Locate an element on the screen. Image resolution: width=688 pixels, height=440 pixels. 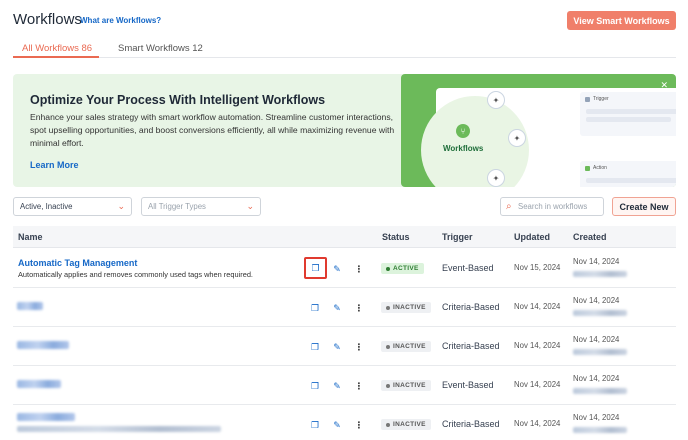
tab-all-workflows: All Workflows 86 is located at coordinates (57, 48).